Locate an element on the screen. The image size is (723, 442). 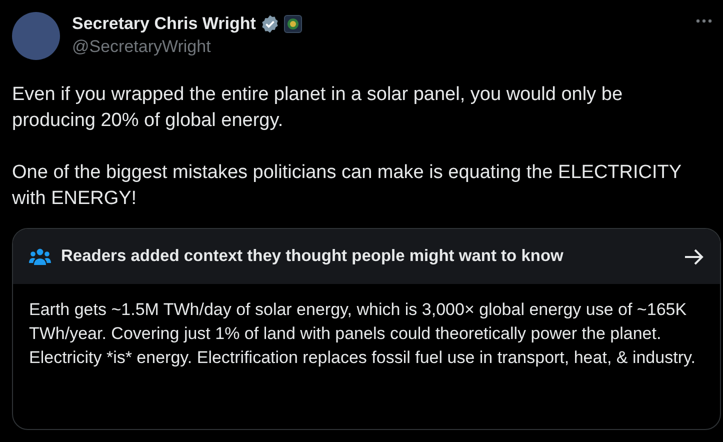
community-note-header: Readers added context they thought people might want to know is located at coordinates (366, 256).